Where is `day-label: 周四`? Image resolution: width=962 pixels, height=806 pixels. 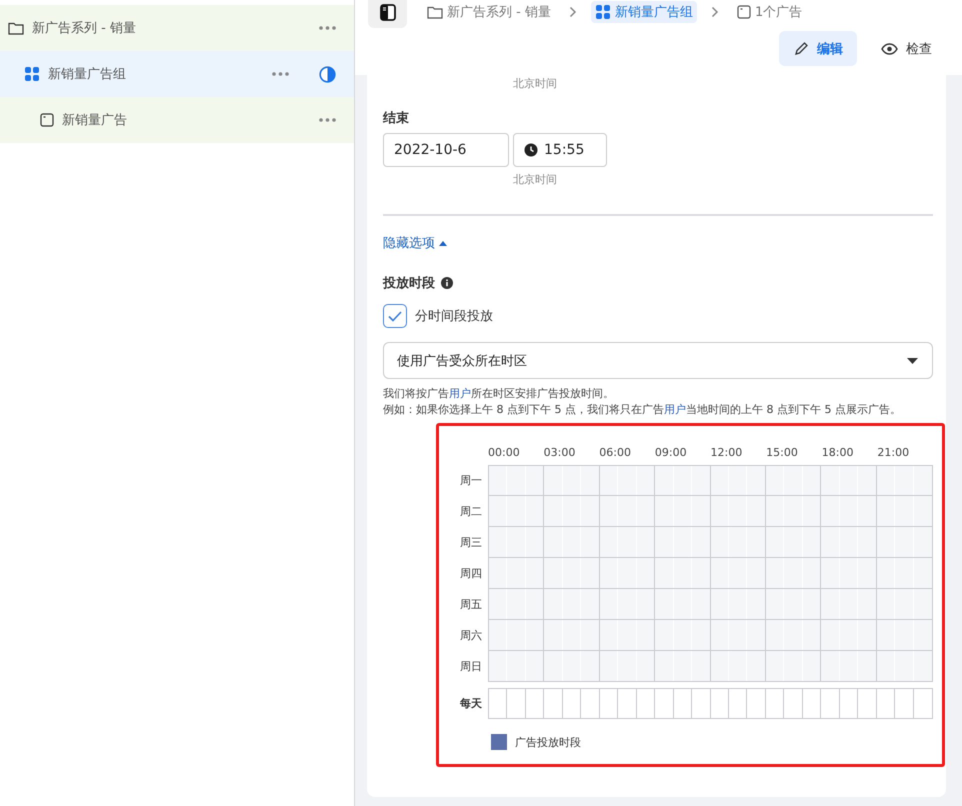
day-label: 周四 is located at coordinates (470, 573).